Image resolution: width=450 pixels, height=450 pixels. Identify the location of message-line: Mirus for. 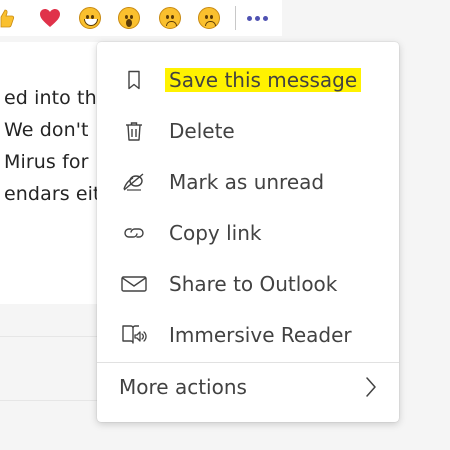
(46, 162).